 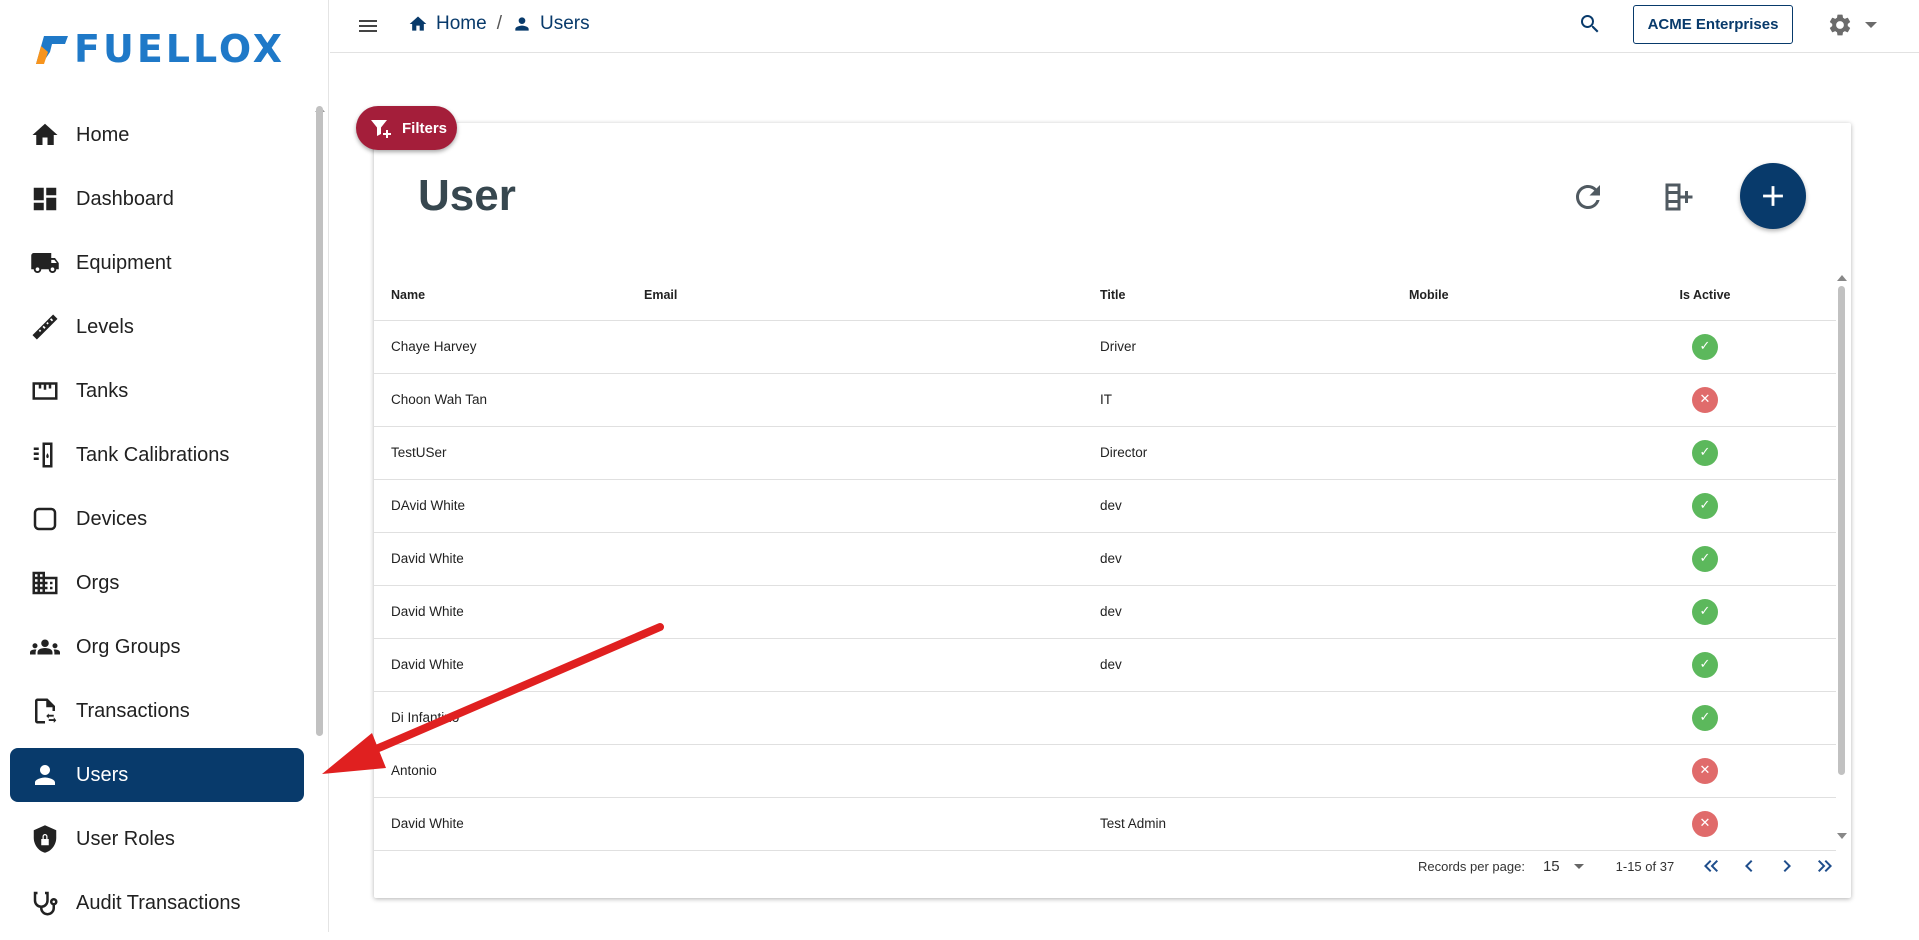 I want to click on filters-button: Filters, so click(x=406, y=128).